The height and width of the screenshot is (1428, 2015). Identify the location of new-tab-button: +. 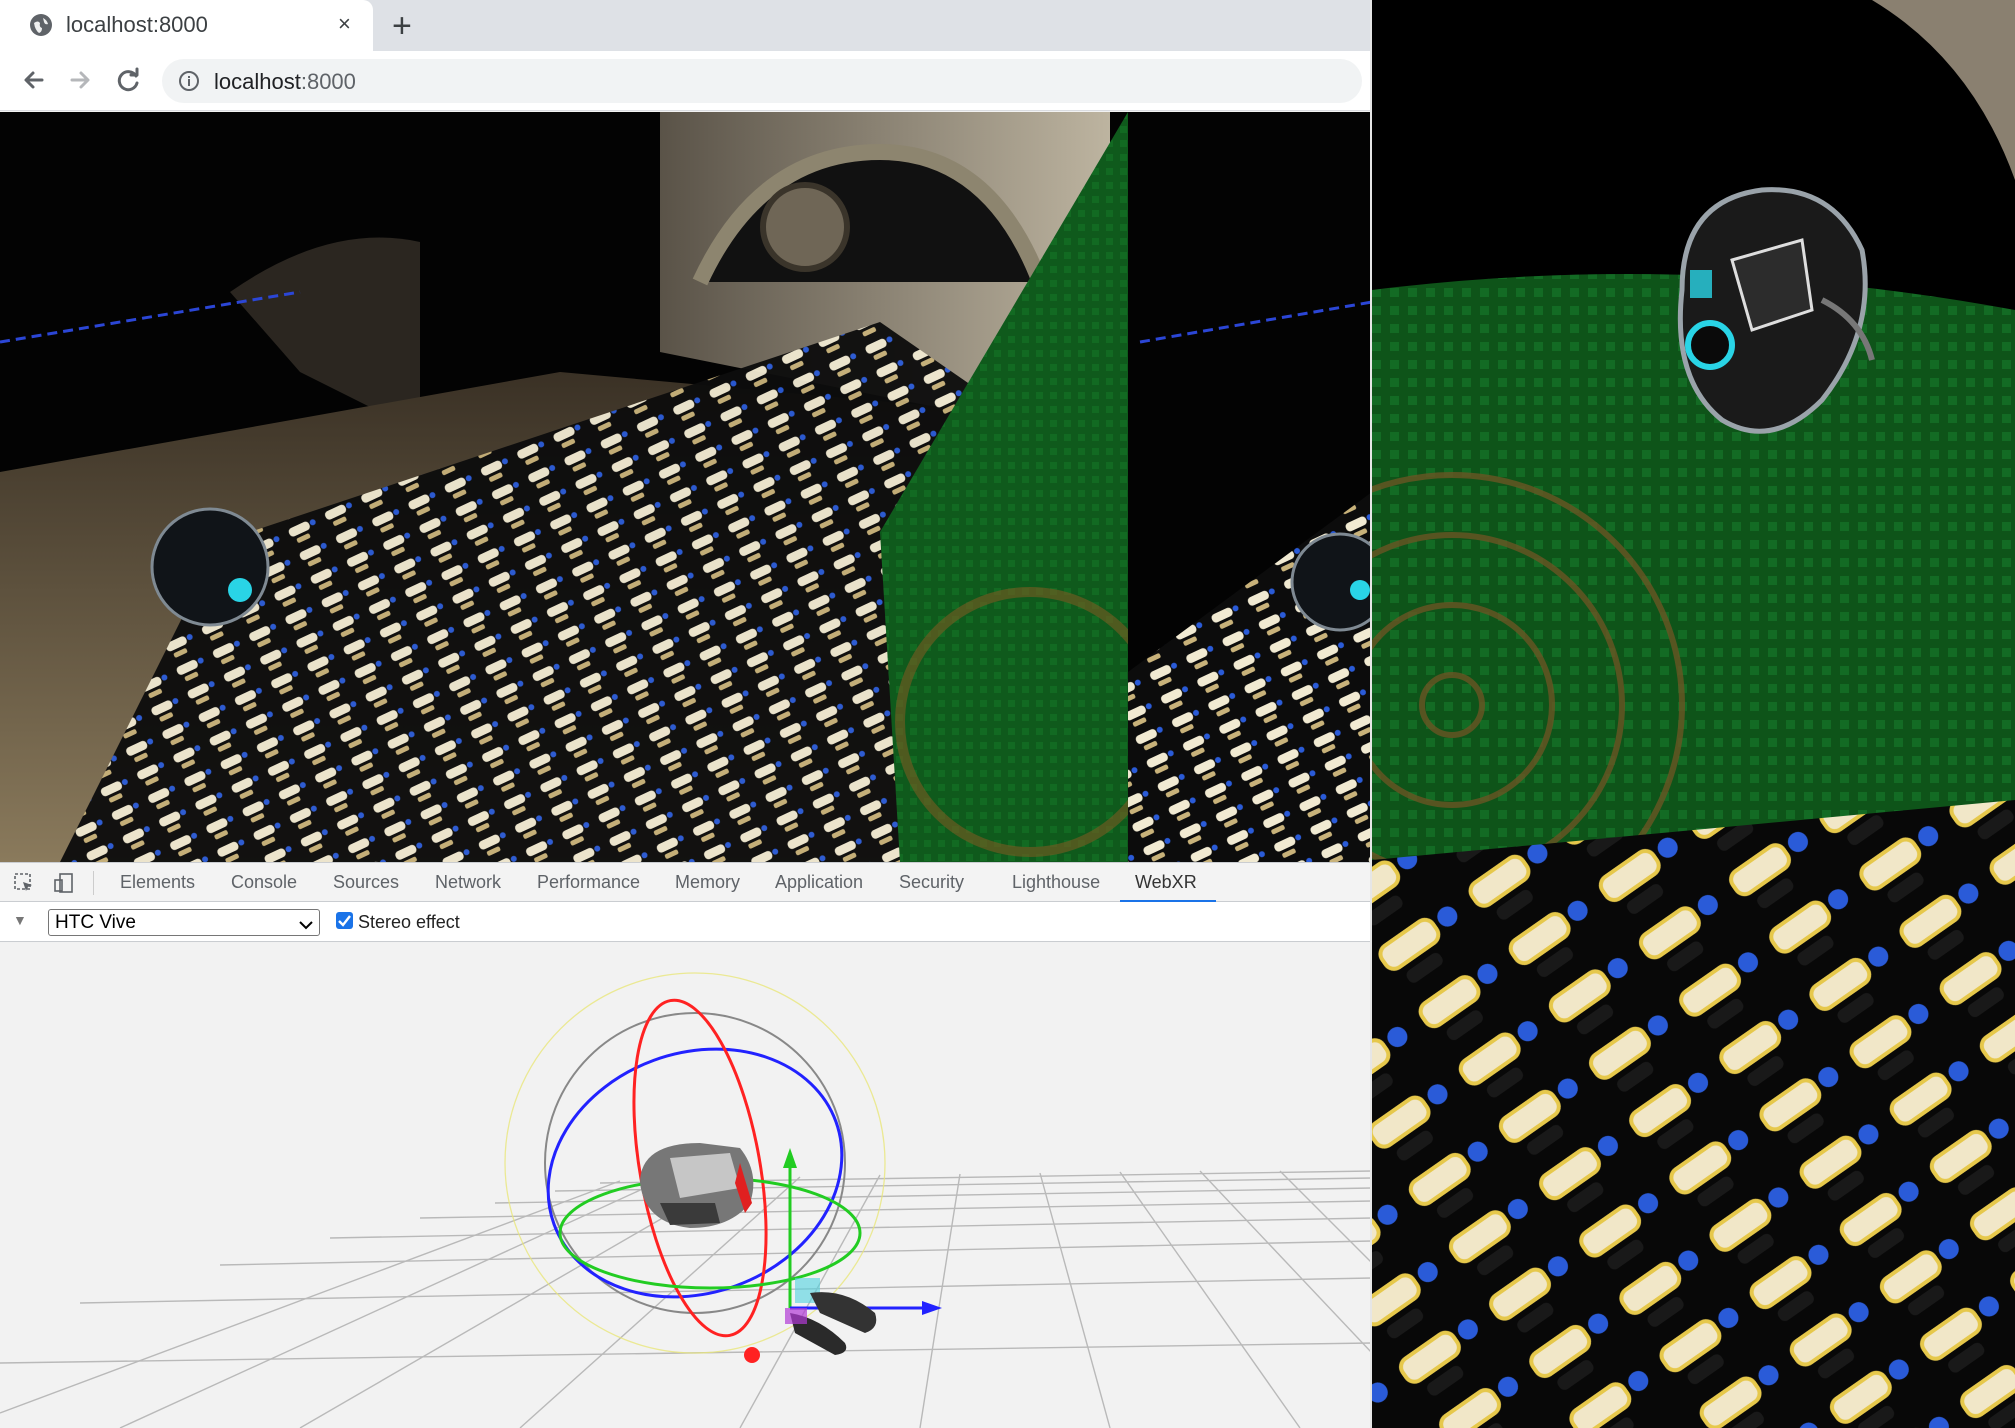
(402, 26).